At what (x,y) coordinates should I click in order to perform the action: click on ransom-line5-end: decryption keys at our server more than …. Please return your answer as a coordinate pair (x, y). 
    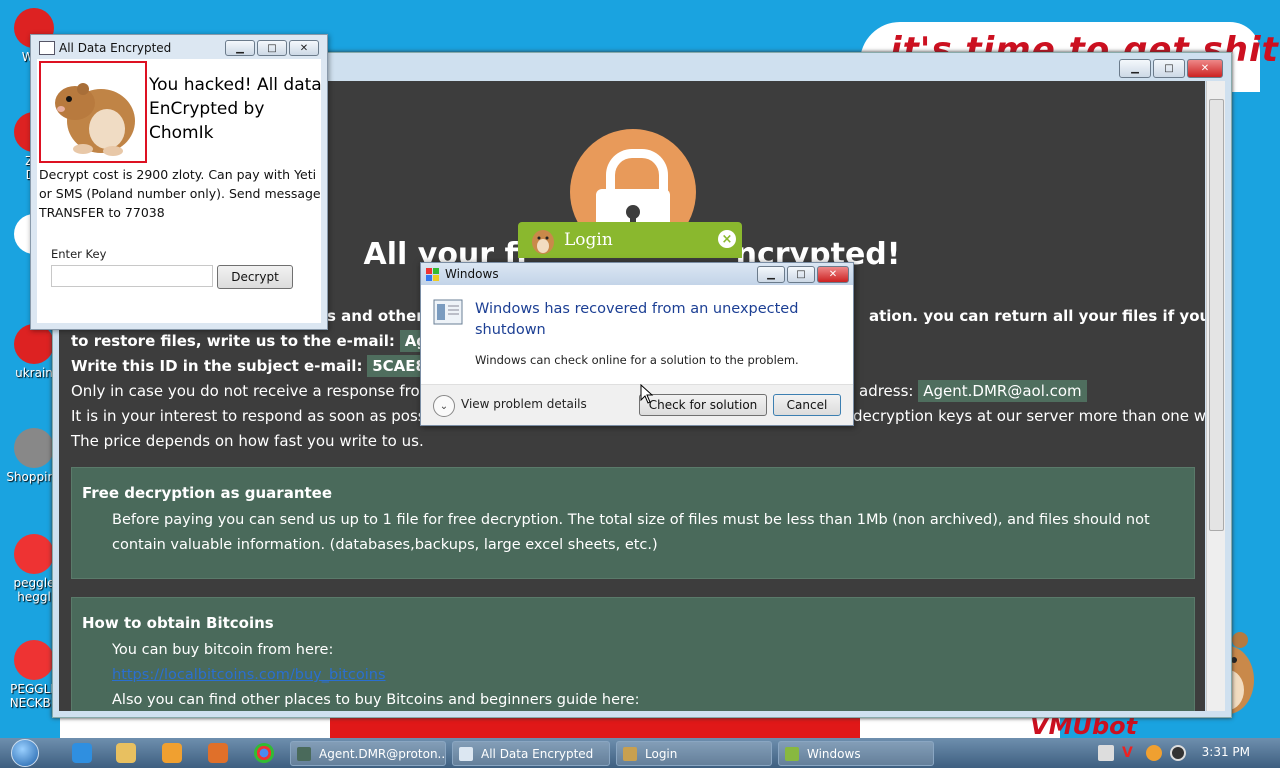
    Looking at the image, I should click on (1029, 416).